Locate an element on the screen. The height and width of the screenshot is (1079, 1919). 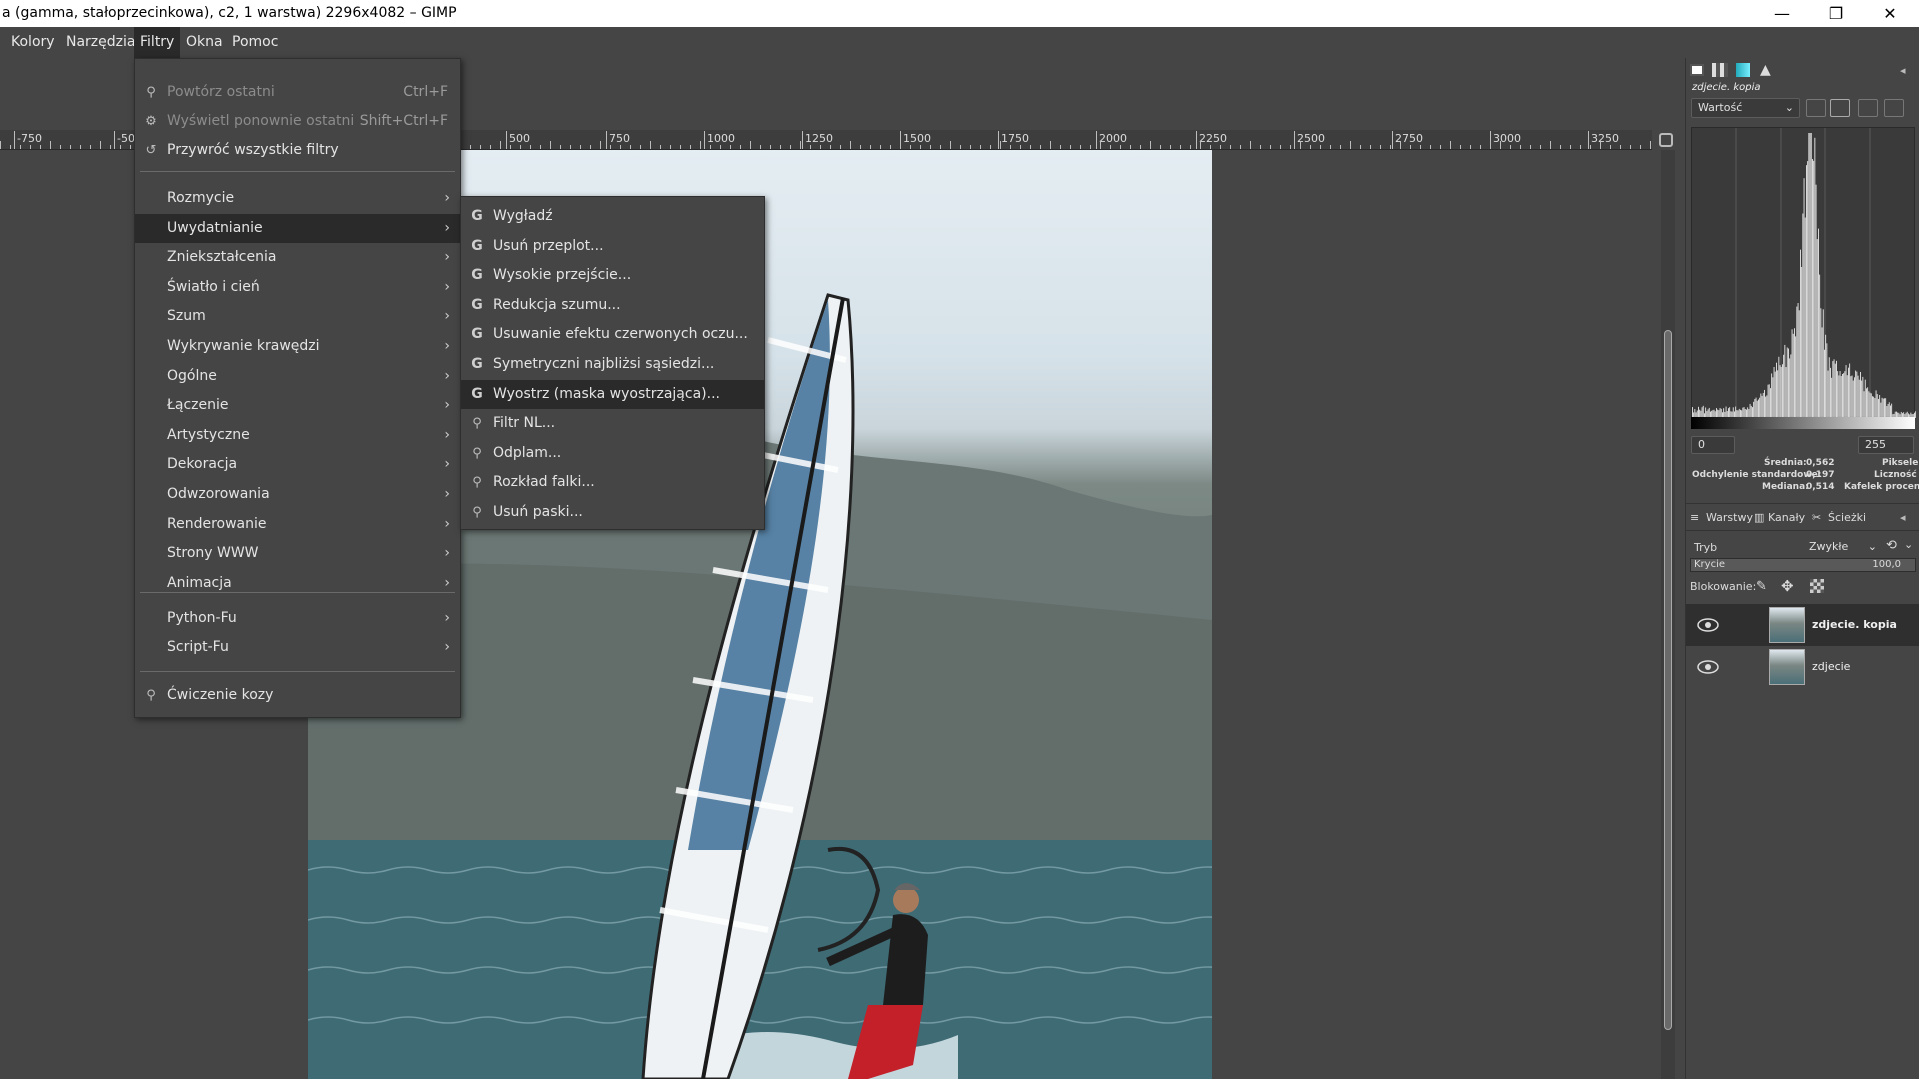
menu-item-label: Rozmycie is located at coordinates (200, 198).